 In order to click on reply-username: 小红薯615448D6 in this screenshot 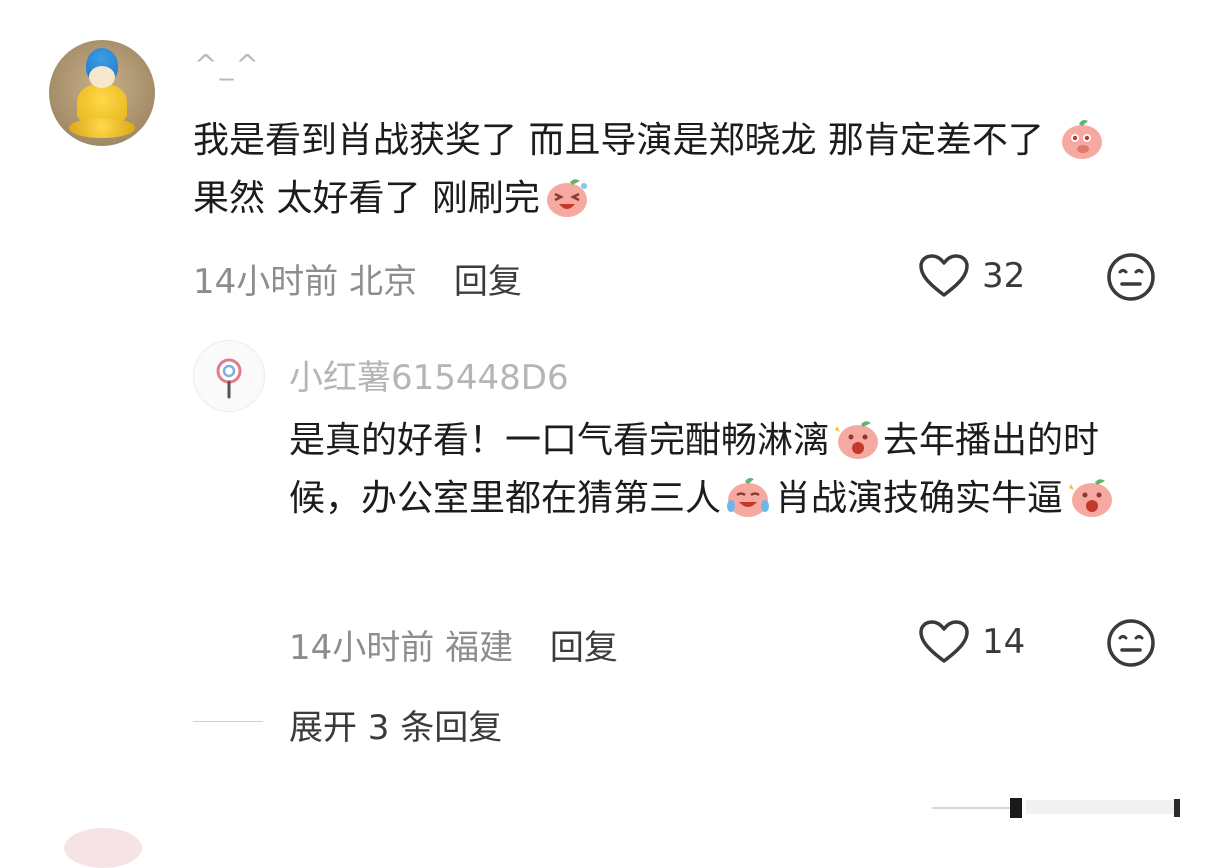, I will do `click(429, 374)`.